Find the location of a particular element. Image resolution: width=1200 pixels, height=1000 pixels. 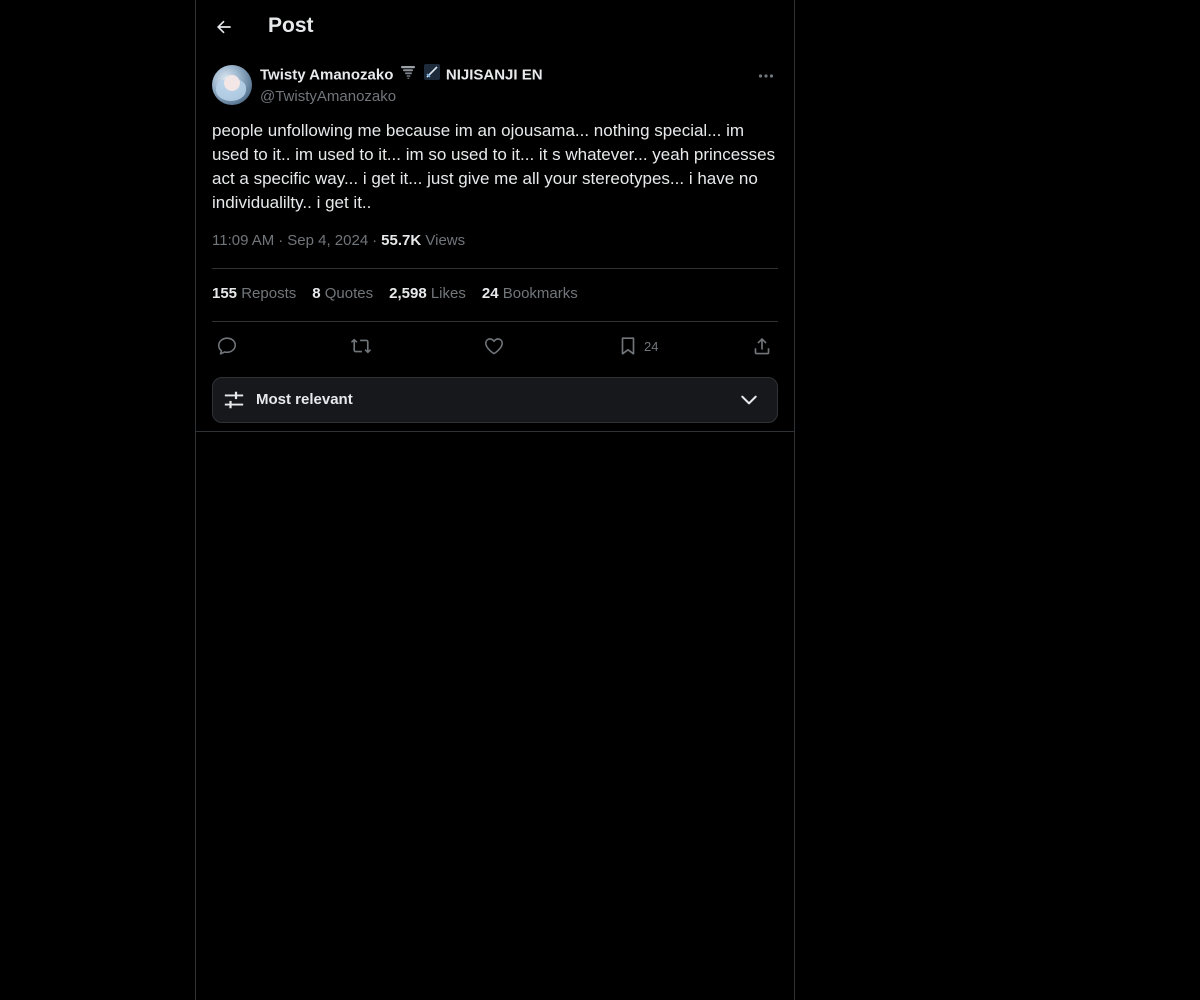

like-button is located at coordinates (494, 346).